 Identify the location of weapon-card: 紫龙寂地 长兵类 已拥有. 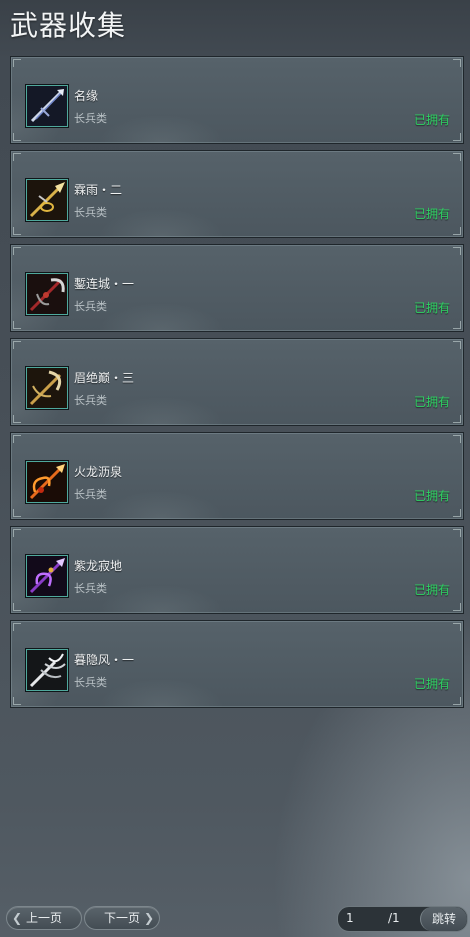
(237, 570).